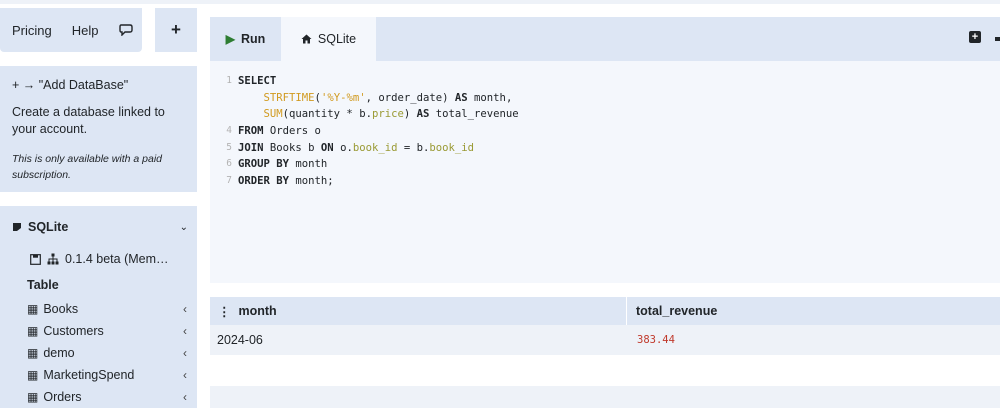 Image resolution: width=1000 pixels, height=408 pixels. Describe the element at coordinates (230, 39) in the screenshot. I see `play-icon: ▶` at that location.